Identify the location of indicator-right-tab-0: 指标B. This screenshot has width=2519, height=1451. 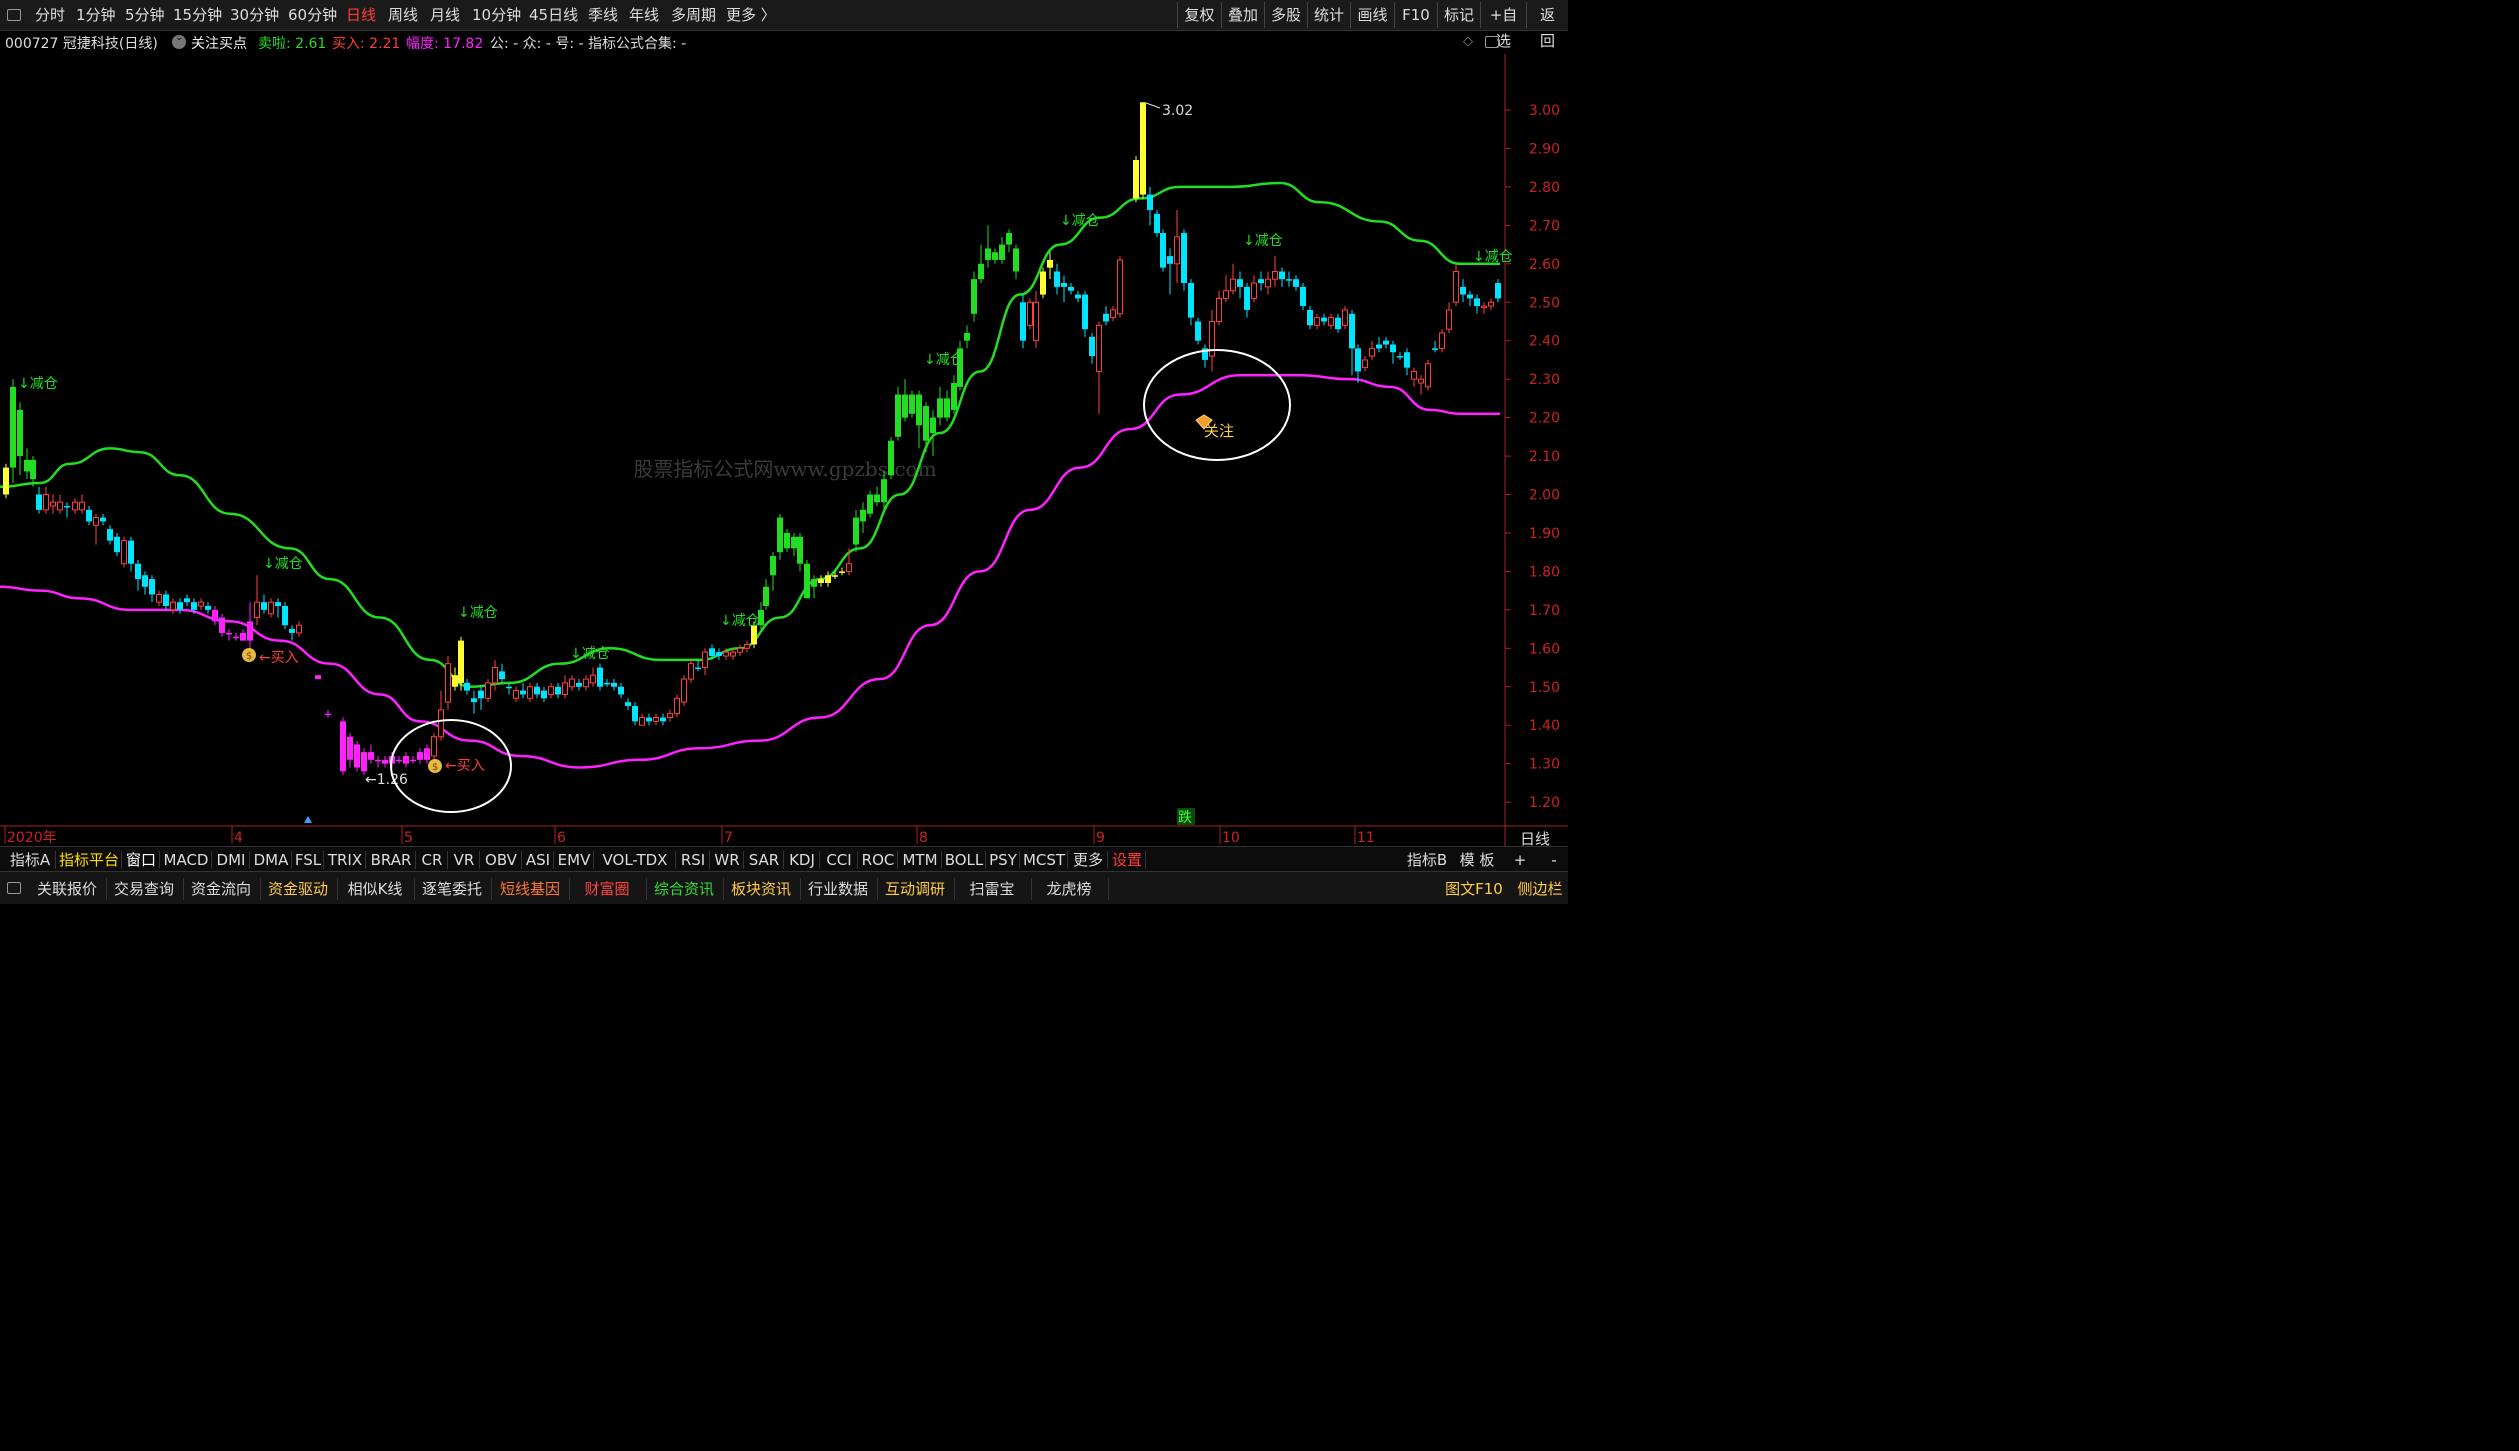
(1427, 860).